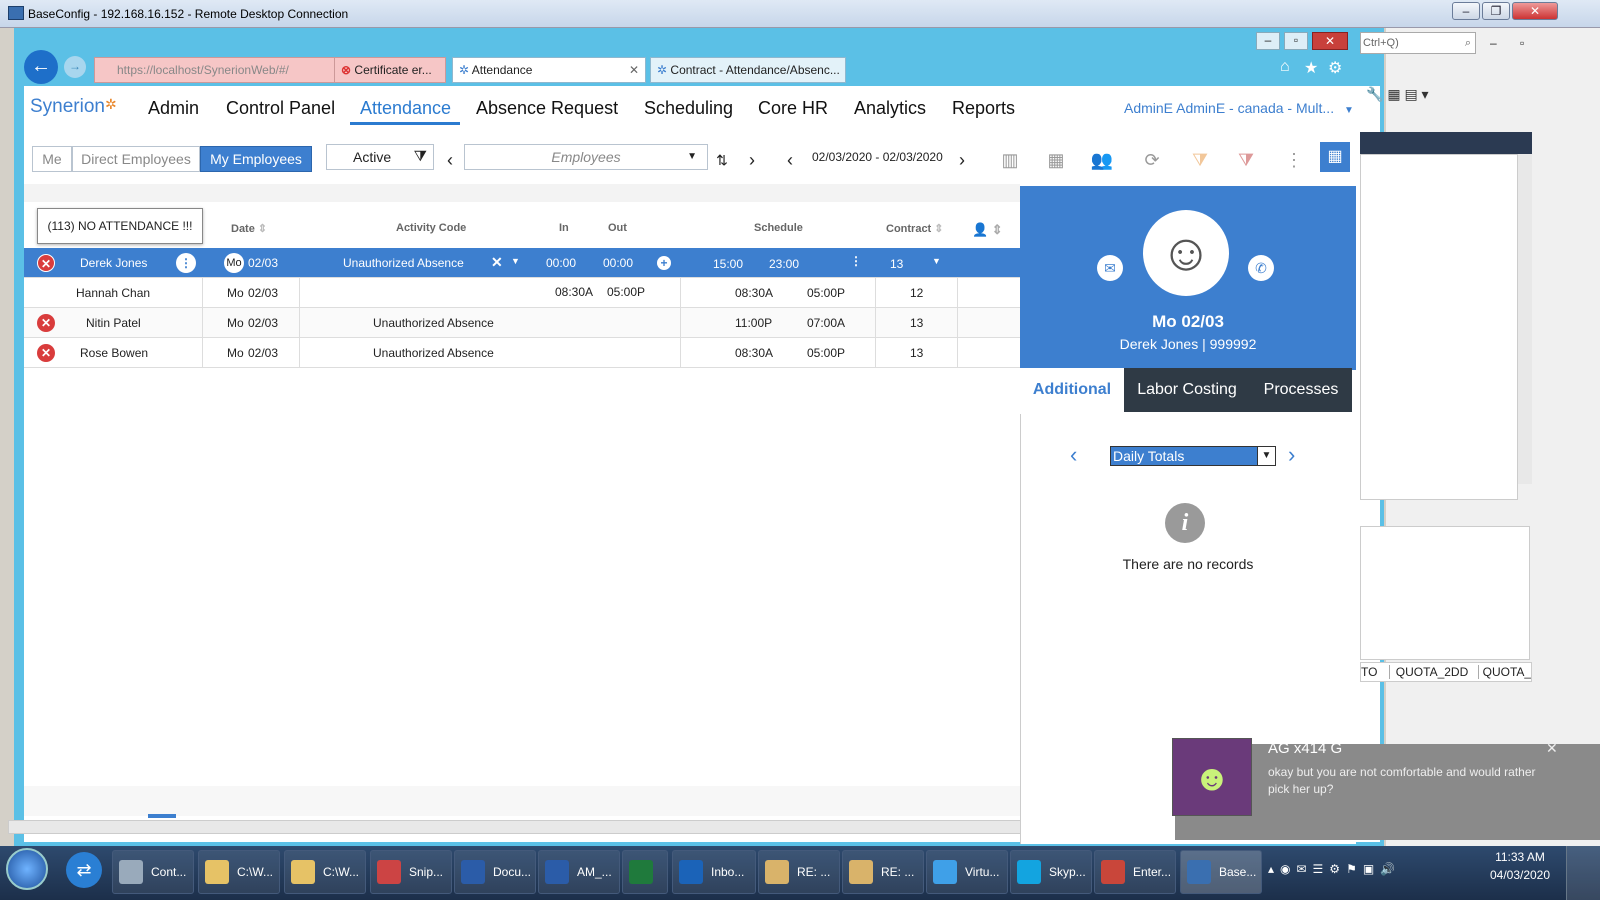 The image size is (1600, 900). Describe the element at coordinates (1535, 11) in the screenshot. I see `close-button: ✕` at that location.